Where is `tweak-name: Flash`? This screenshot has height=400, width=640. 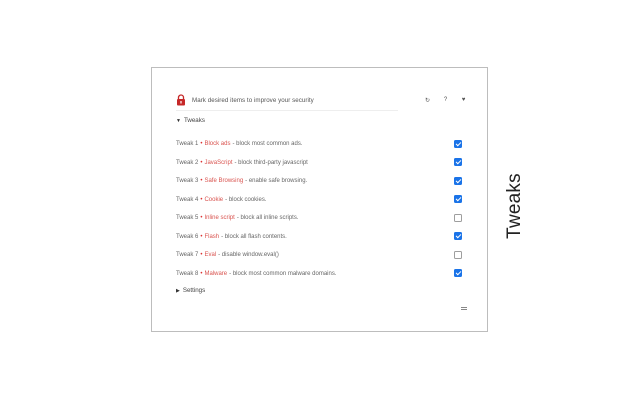
tweak-name: Flash is located at coordinates (212, 236).